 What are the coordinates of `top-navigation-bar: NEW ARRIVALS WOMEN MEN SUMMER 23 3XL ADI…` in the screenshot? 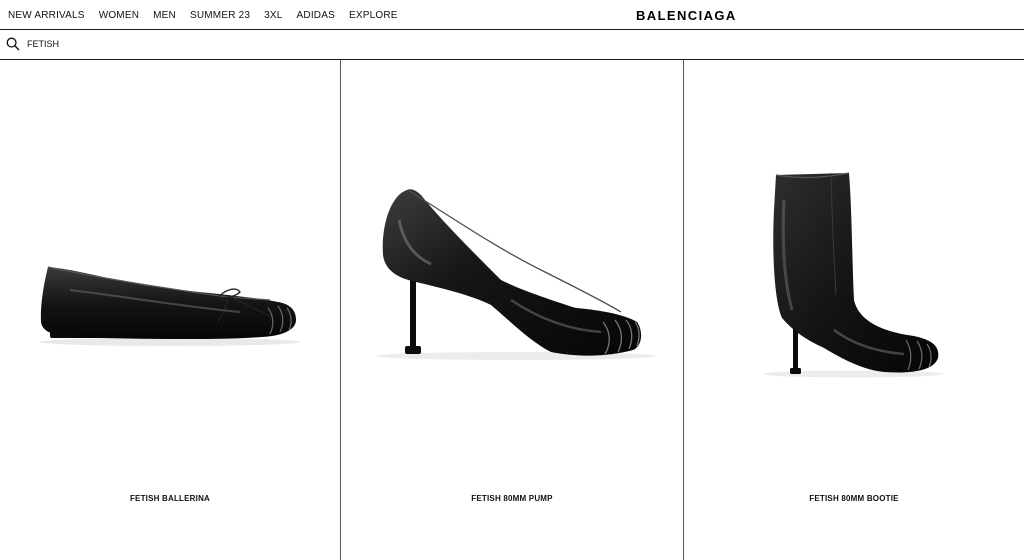 It's located at (512, 15).